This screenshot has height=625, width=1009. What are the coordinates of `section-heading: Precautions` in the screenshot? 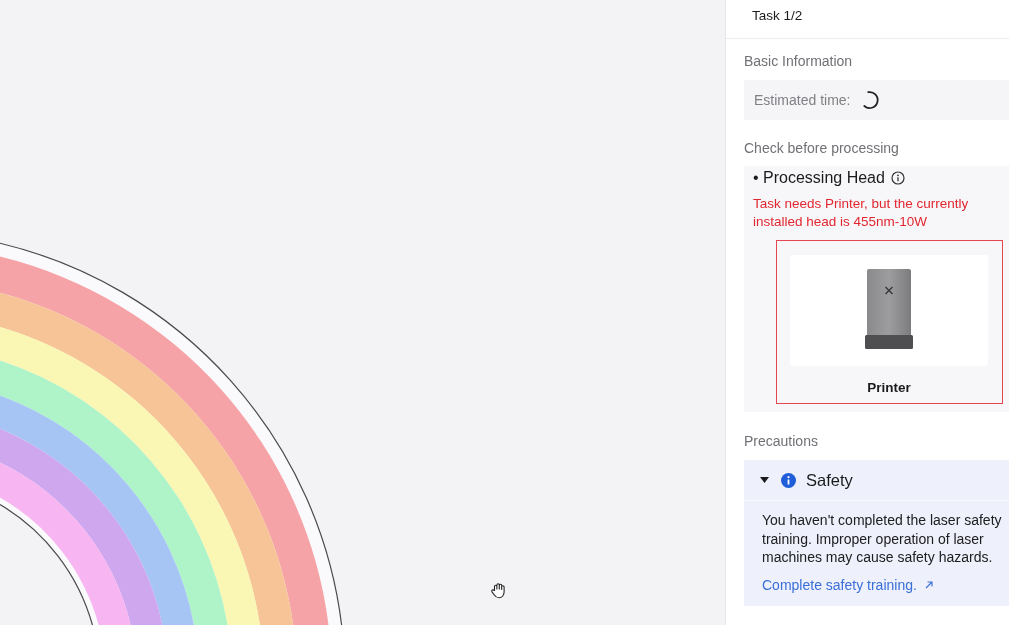 It's located at (781, 441).